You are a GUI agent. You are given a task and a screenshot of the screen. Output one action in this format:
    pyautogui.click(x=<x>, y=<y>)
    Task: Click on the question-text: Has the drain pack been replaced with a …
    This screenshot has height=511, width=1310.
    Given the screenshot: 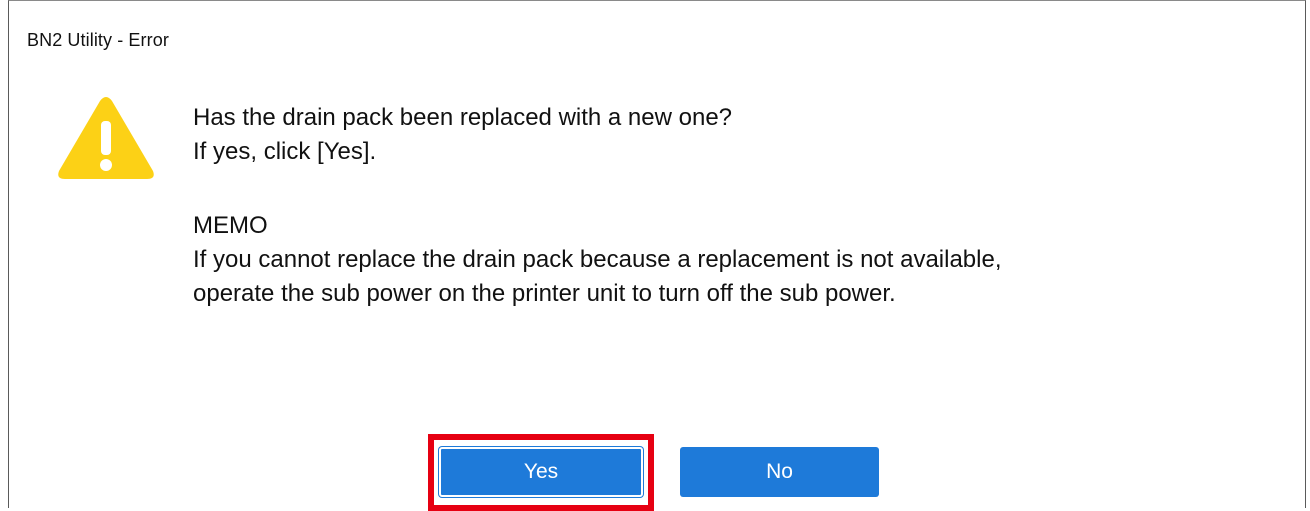 What is the action you would take?
    pyautogui.click(x=463, y=117)
    